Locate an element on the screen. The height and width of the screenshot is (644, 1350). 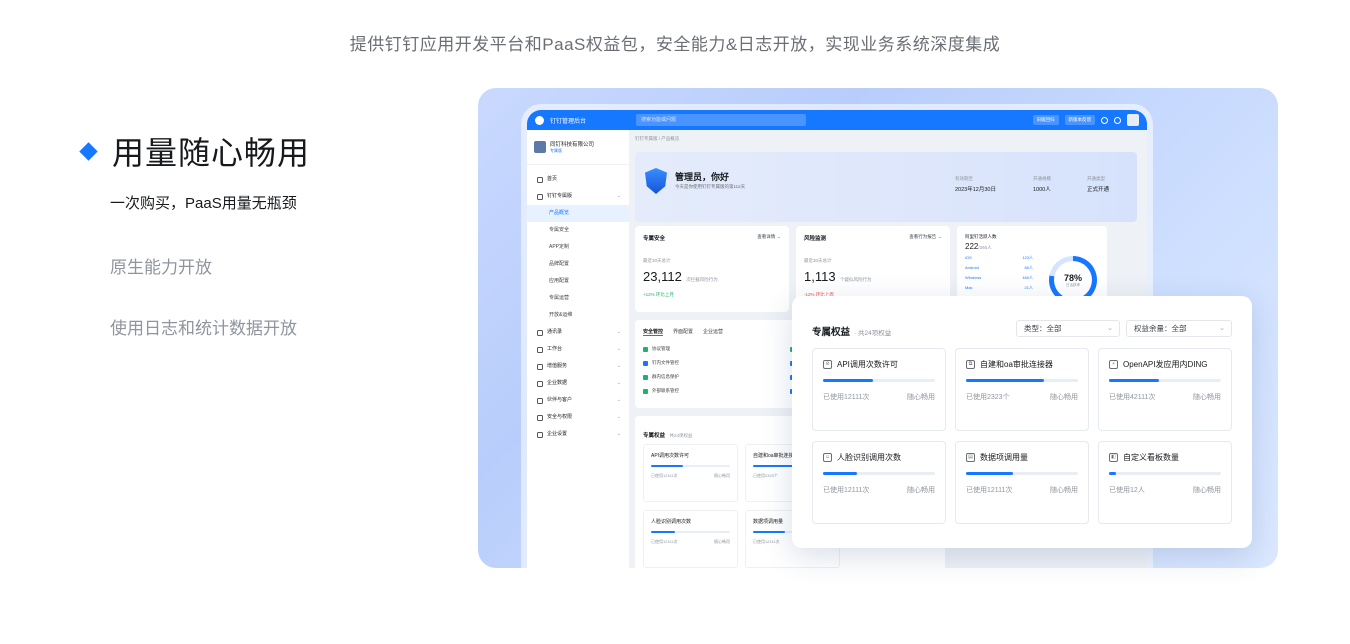
stat-value: 正式开通 is located at coordinates (1098, 190).